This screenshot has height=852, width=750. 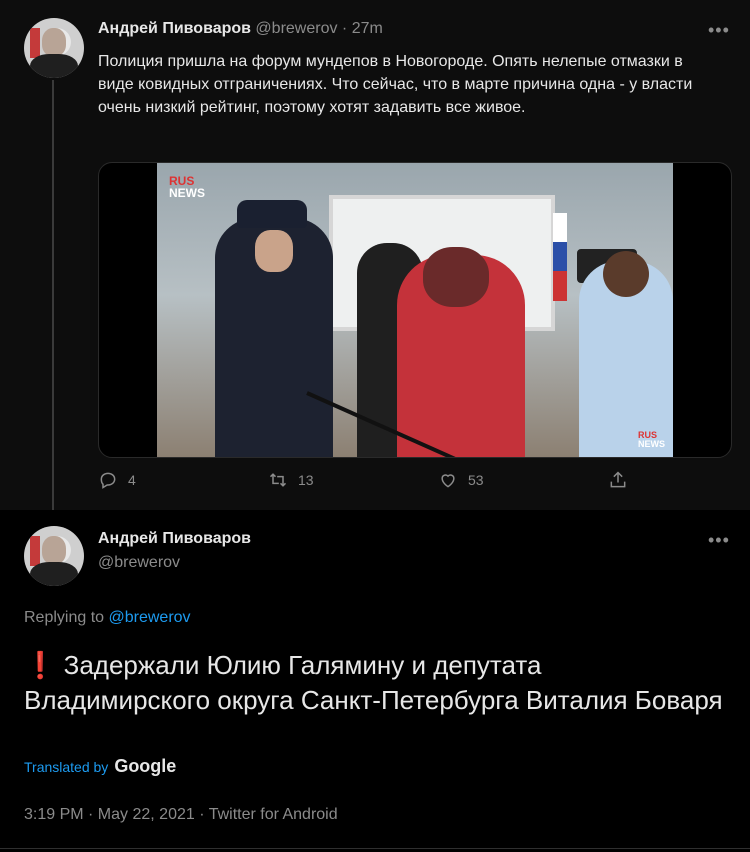 I want to click on retweet-button: 13, so click(x=291, y=480).